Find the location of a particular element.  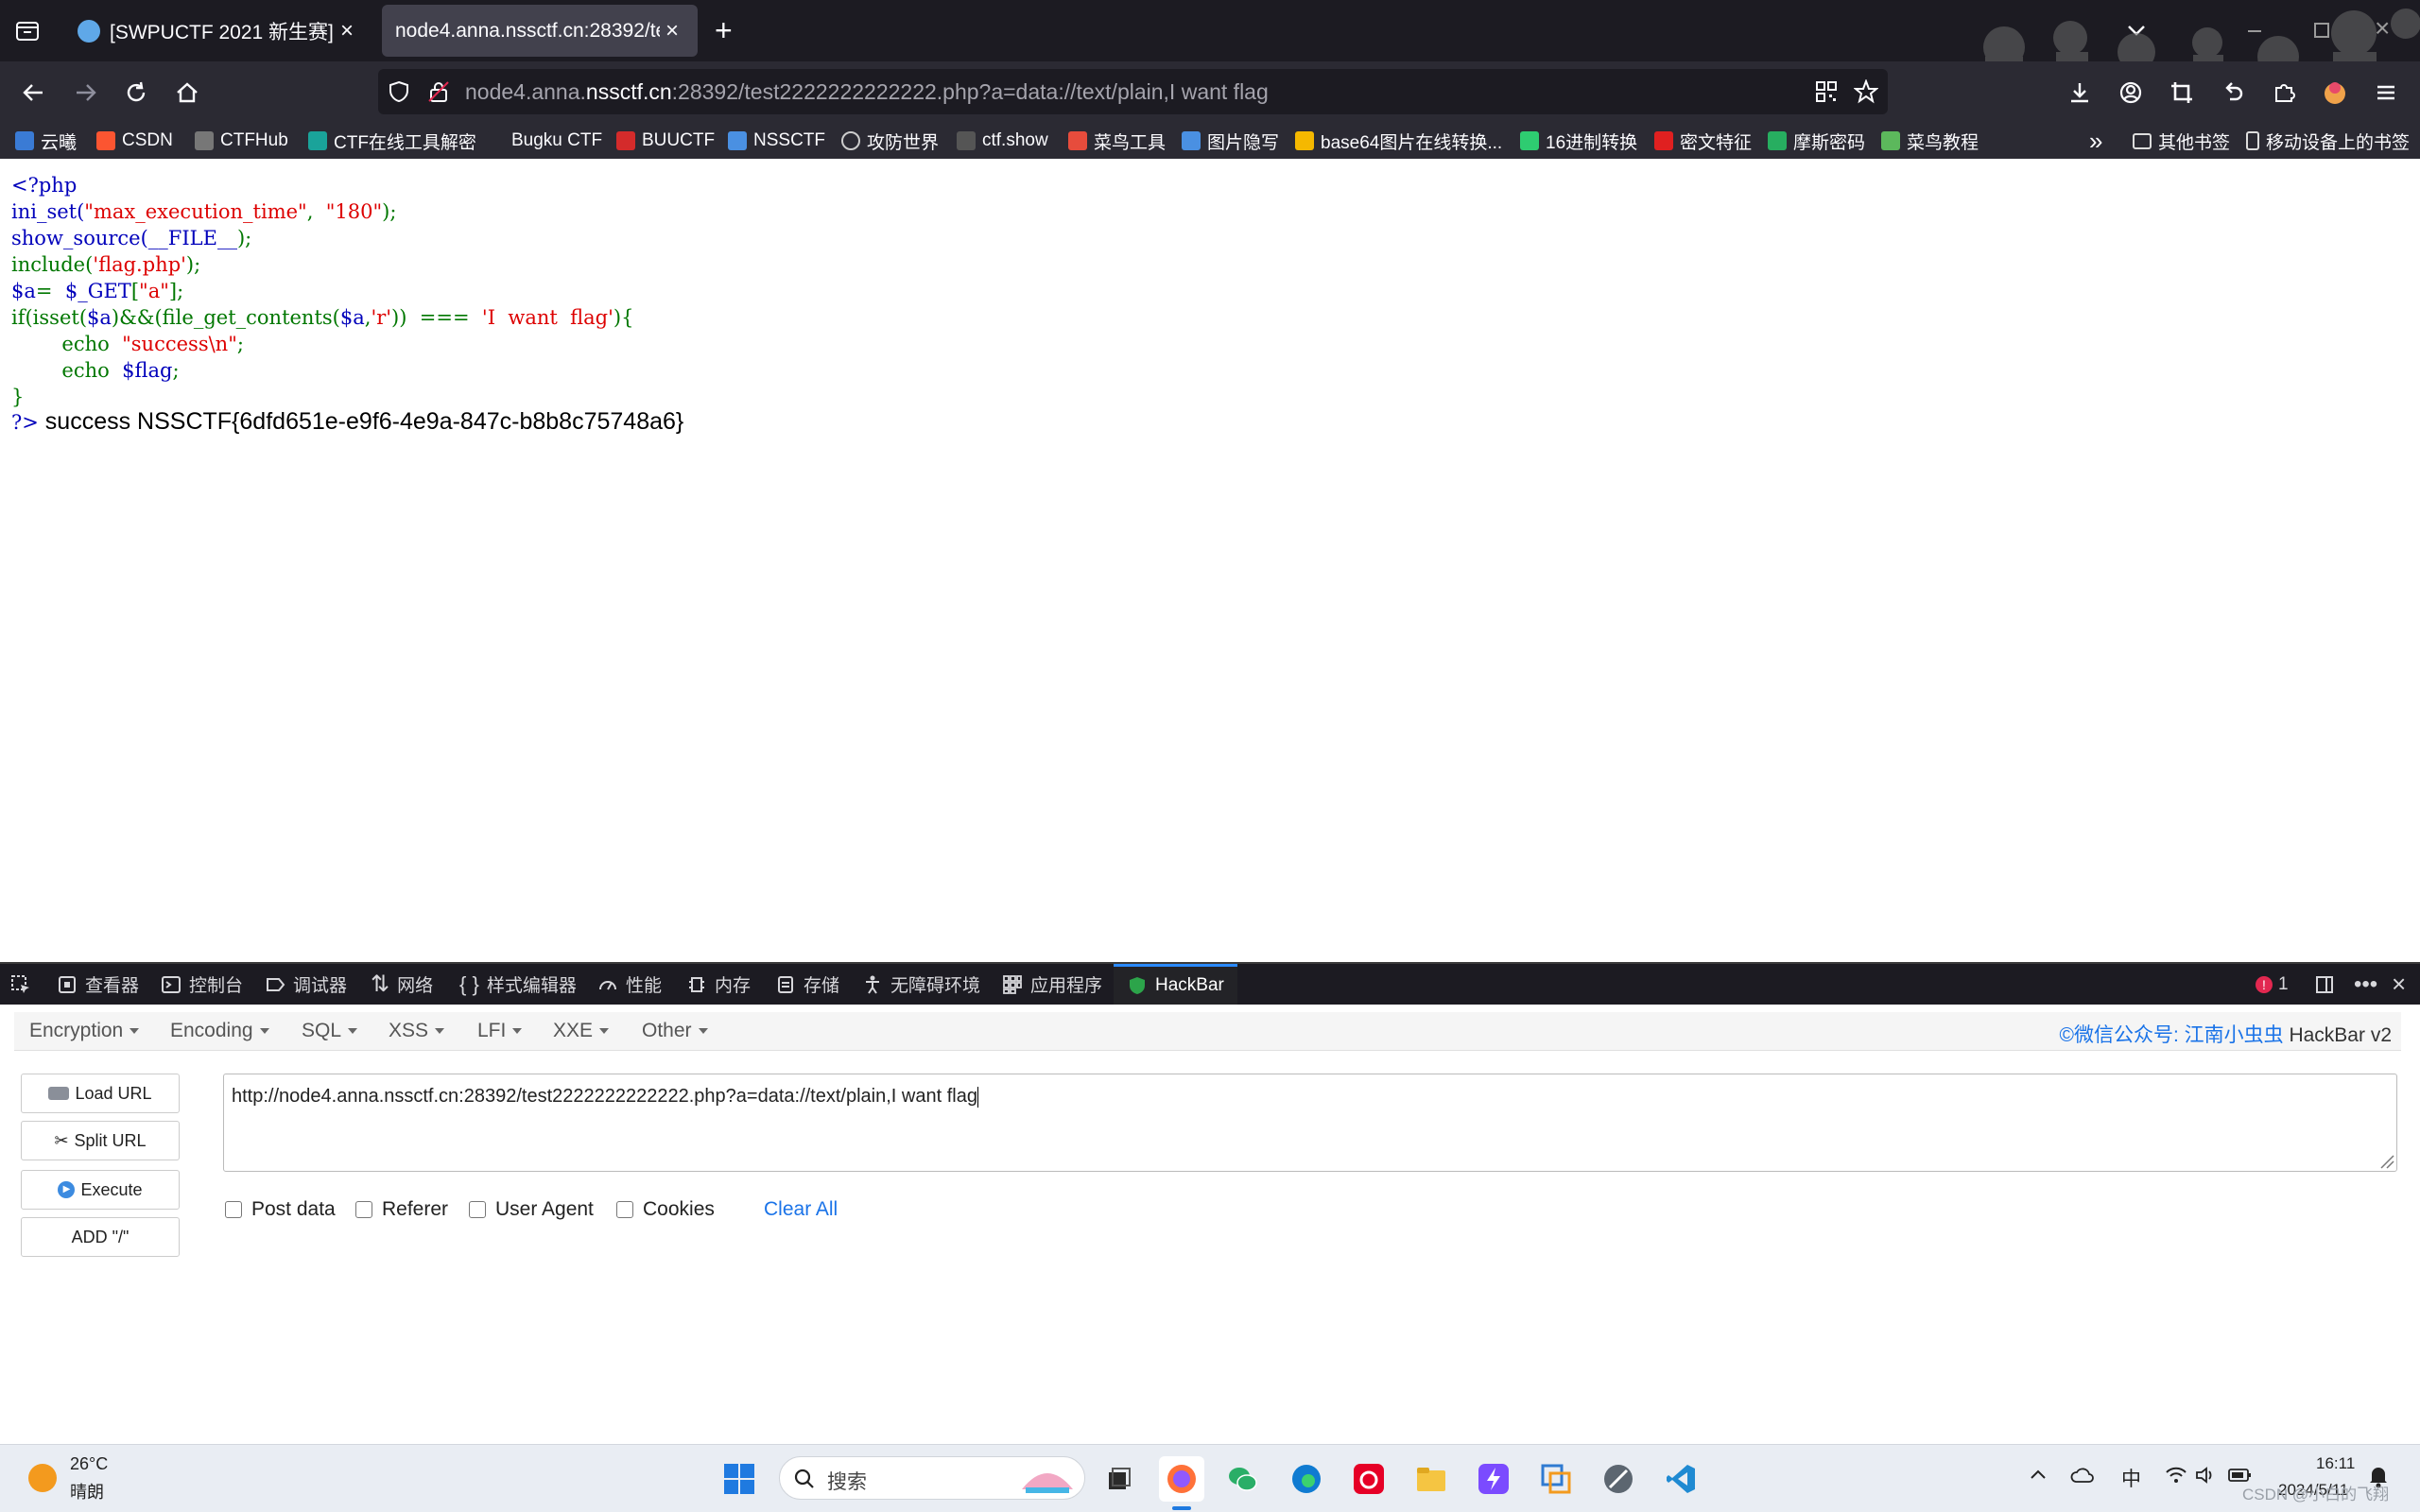

bookmark-ctf-tools: CTF在线工具解密 is located at coordinates (392, 141).